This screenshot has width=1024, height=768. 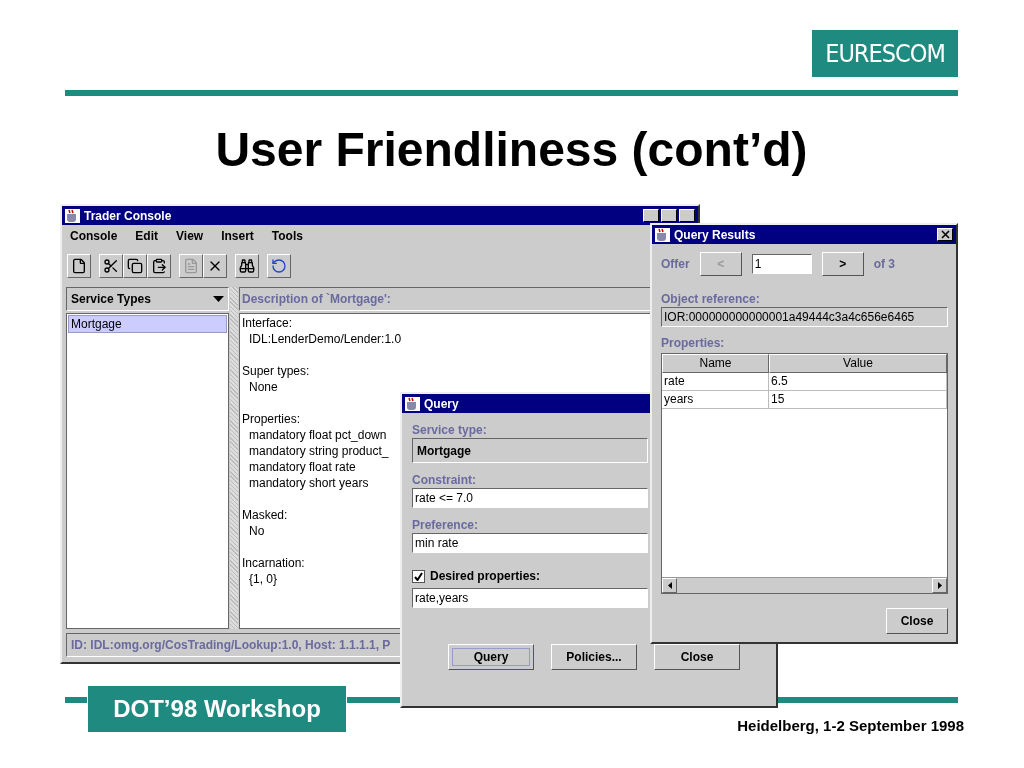 I want to click on section-value: mandatory float rate, so click(x=302, y=467).